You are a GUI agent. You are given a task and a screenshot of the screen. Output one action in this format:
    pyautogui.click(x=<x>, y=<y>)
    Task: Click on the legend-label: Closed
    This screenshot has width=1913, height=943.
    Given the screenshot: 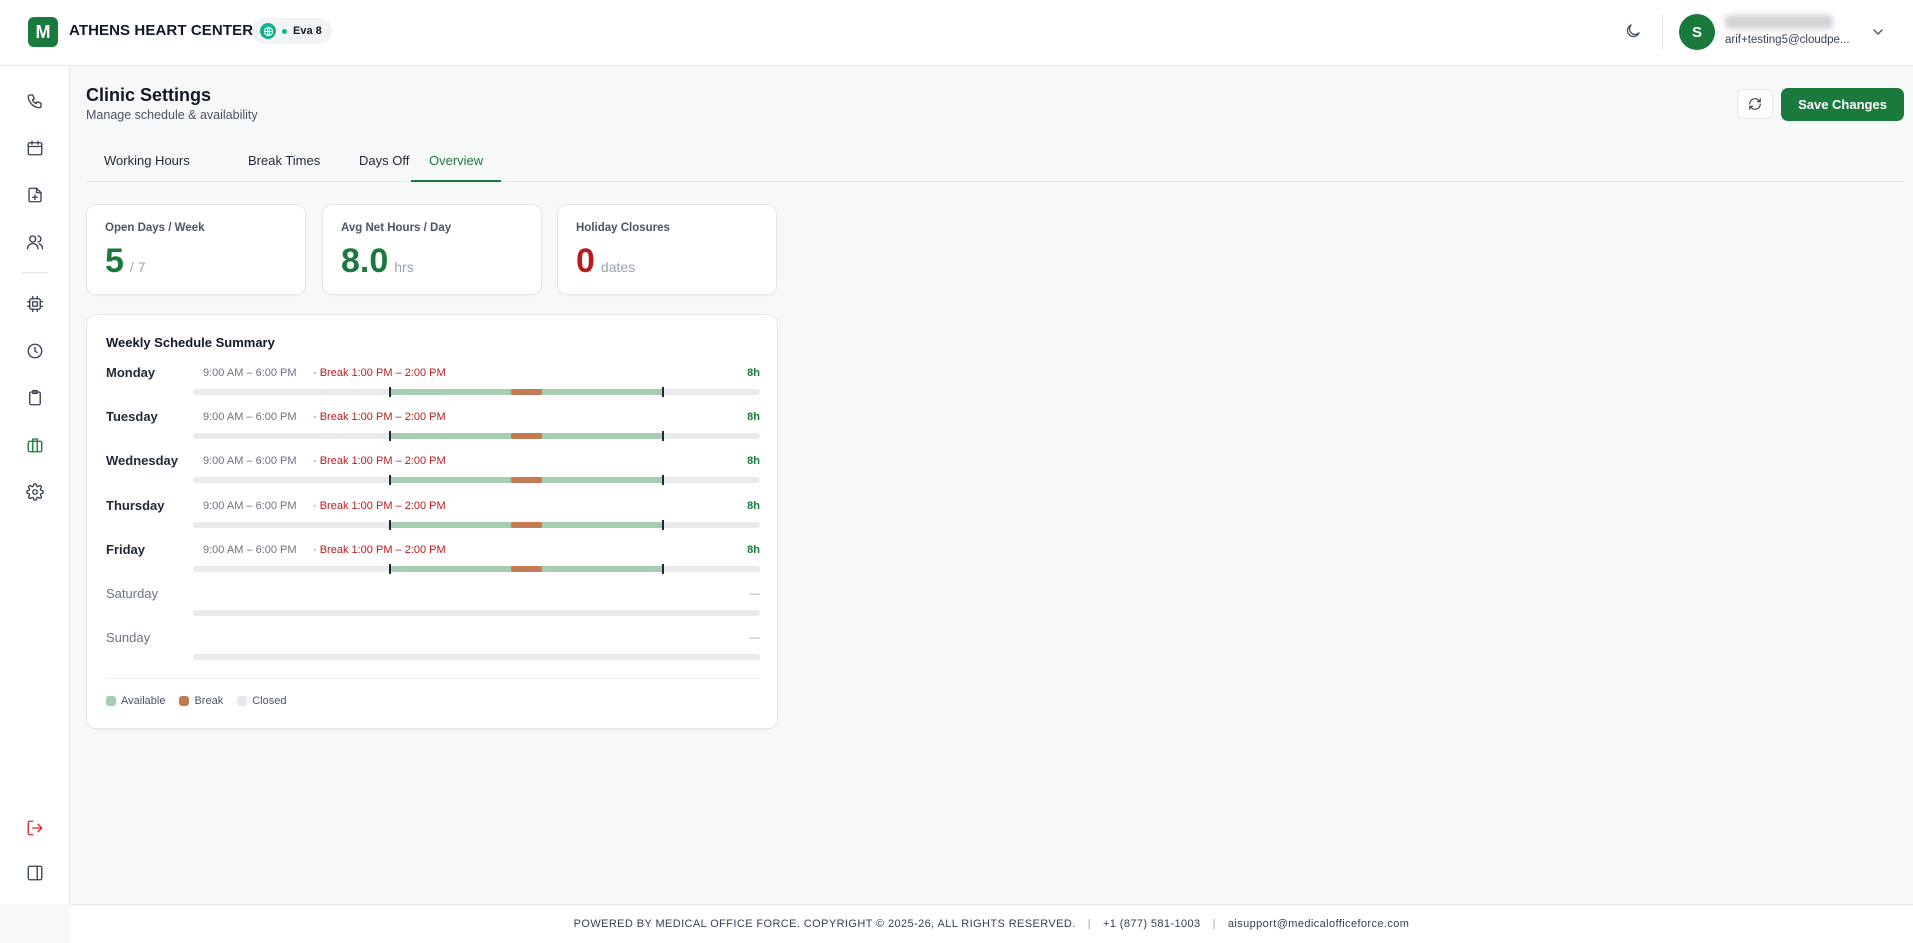 What is the action you would take?
    pyautogui.click(x=269, y=701)
    